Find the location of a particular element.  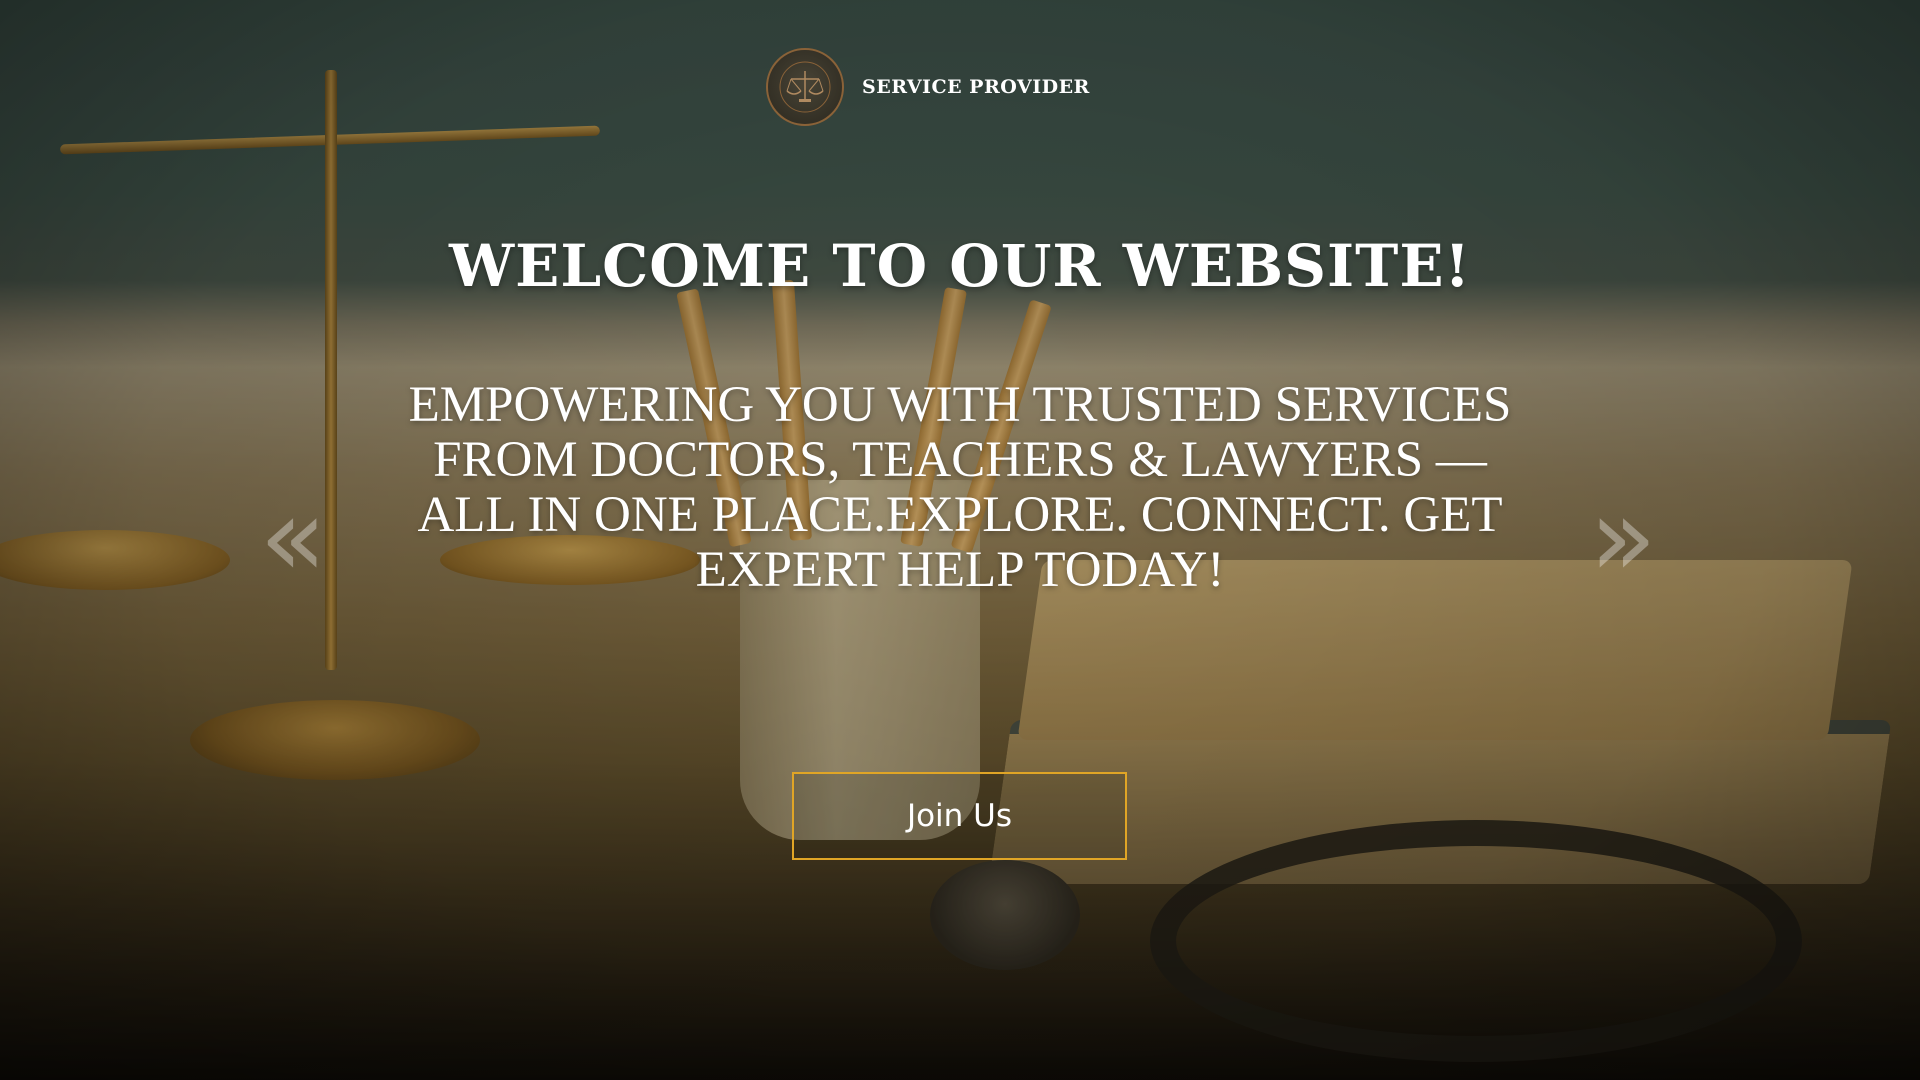

double-chevron-right-icon: » is located at coordinates (1623, 537).